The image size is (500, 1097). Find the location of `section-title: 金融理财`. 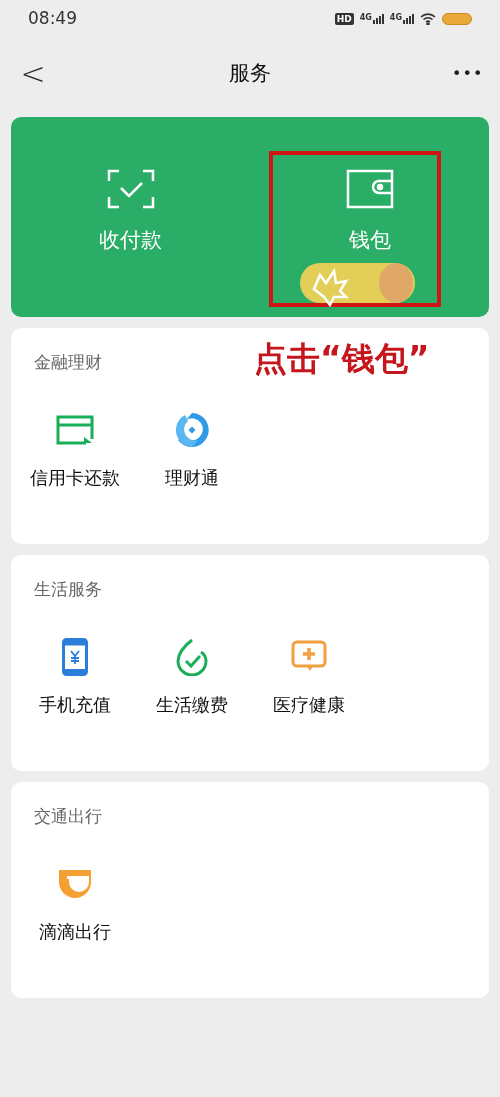

section-title: 金融理财 is located at coordinates (68, 362).